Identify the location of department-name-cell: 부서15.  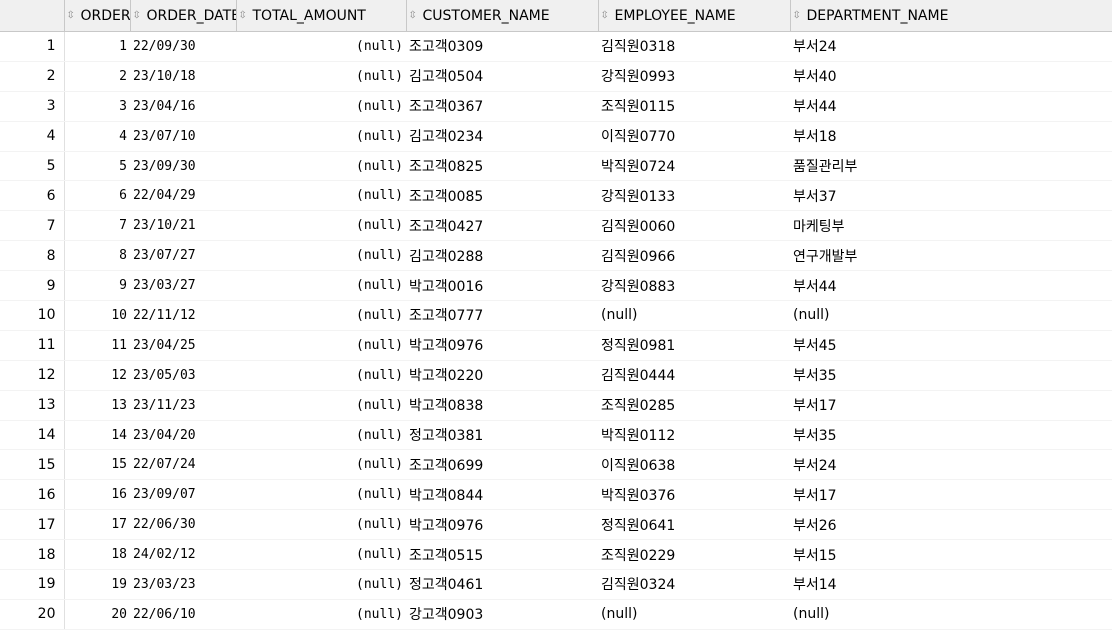
(951, 555).